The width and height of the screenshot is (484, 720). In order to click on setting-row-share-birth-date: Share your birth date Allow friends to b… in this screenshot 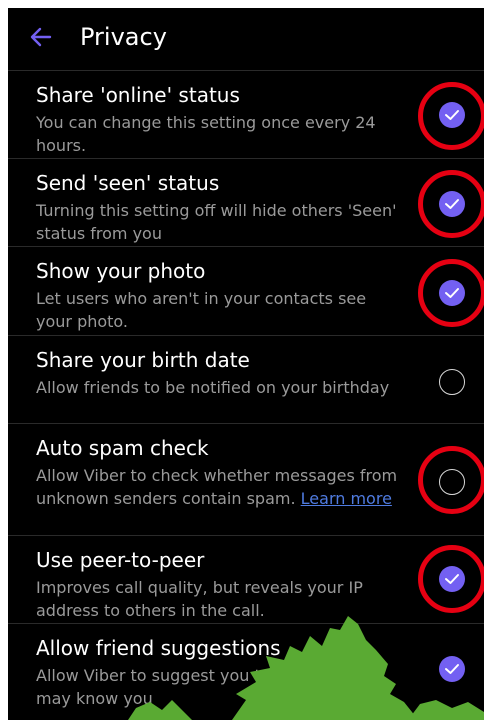, I will do `click(246, 380)`.